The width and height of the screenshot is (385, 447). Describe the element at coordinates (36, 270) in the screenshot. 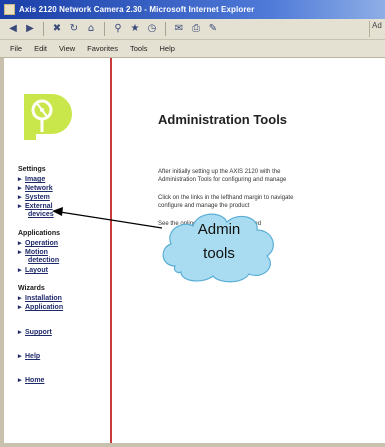

I see `sidebar-item-label: Layout` at that location.